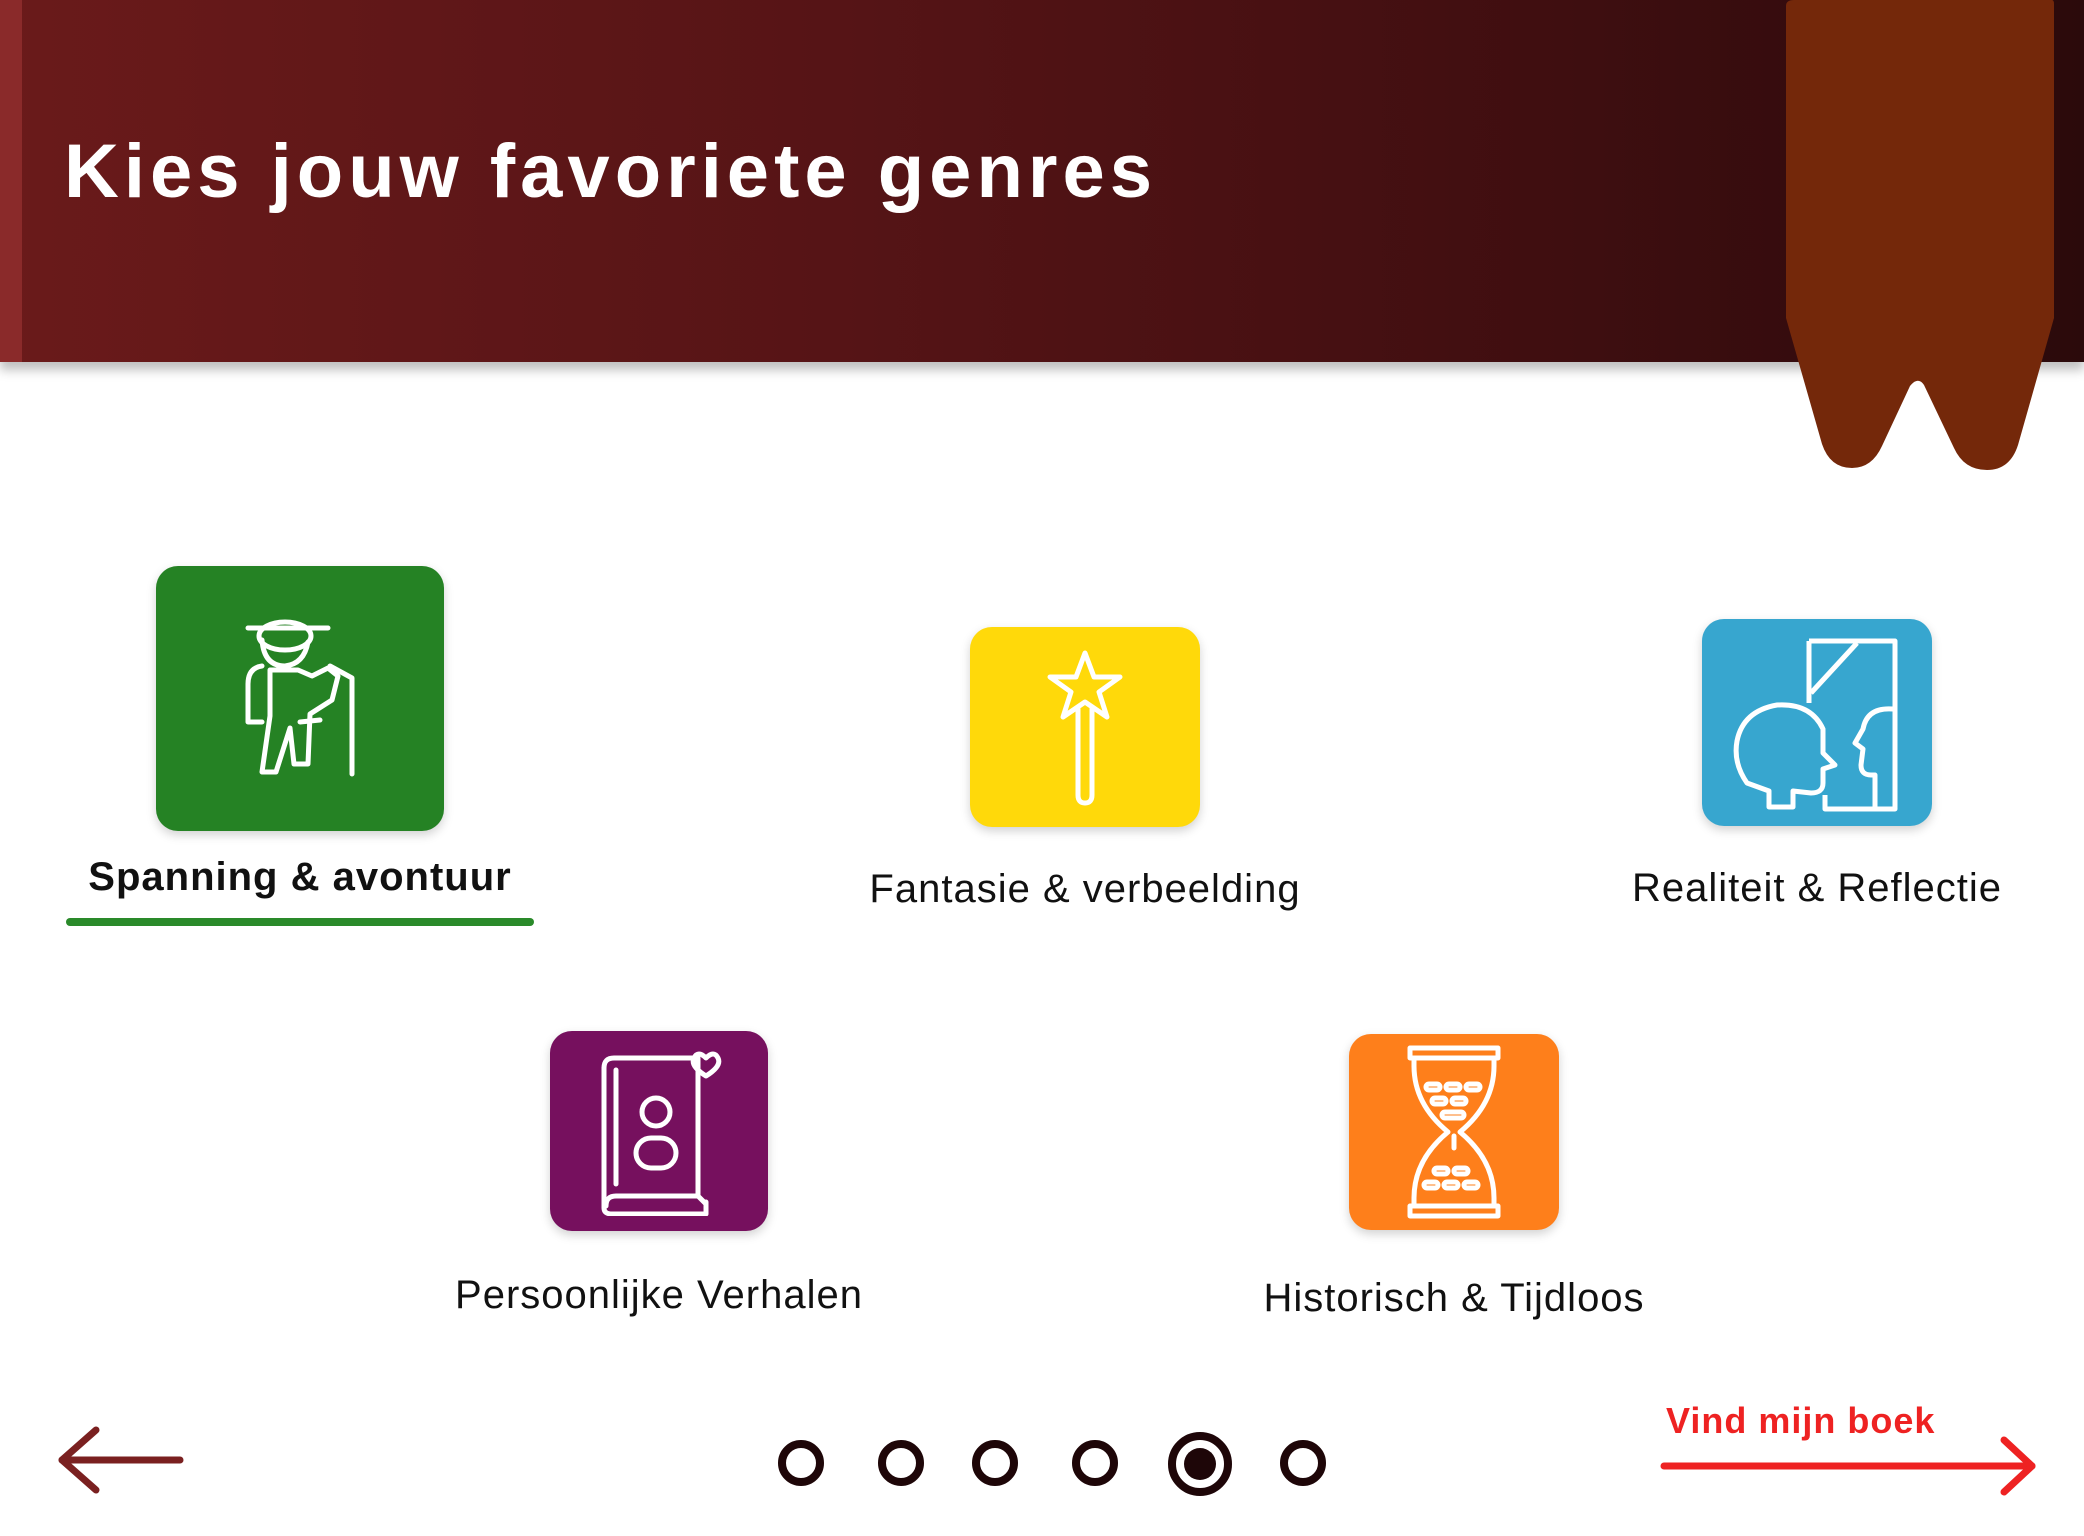 This screenshot has height=1536, width=2084. What do you see at coordinates (661, 1133) in the screenshot?
I see `biography-book-icon` at bounding box center [661, 1133].